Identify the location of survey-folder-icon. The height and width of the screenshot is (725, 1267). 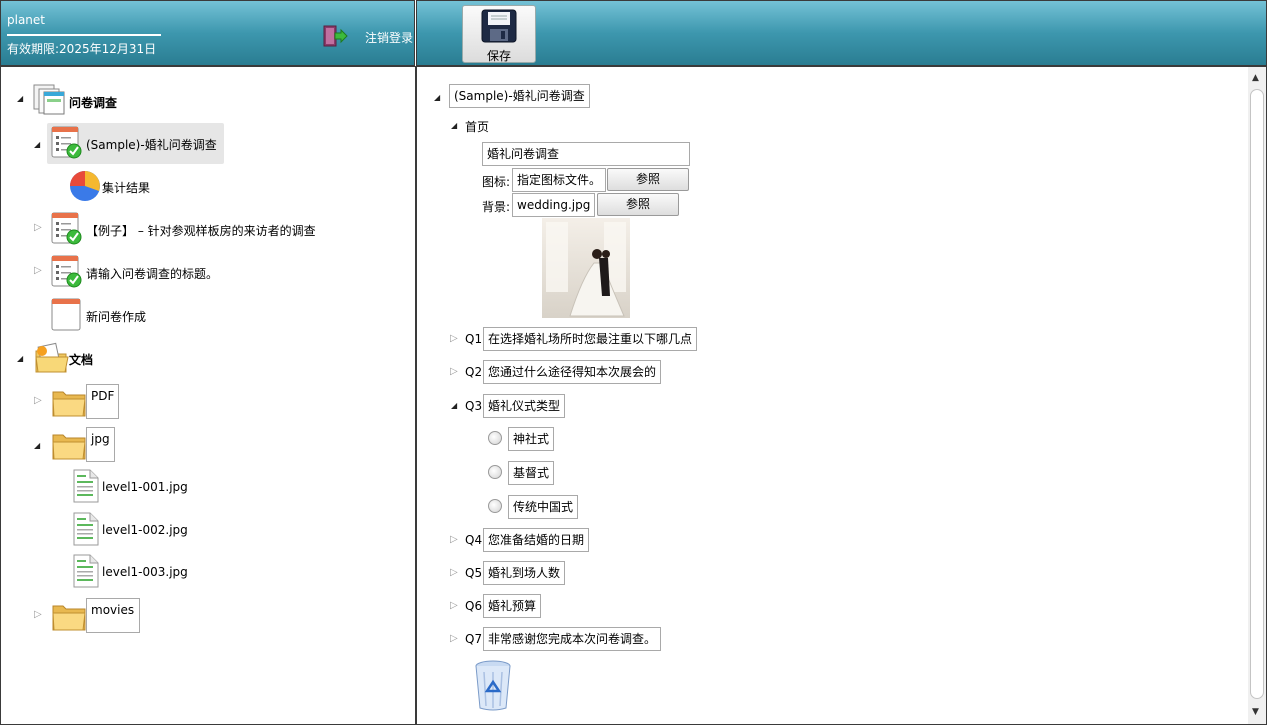
(50, 100).